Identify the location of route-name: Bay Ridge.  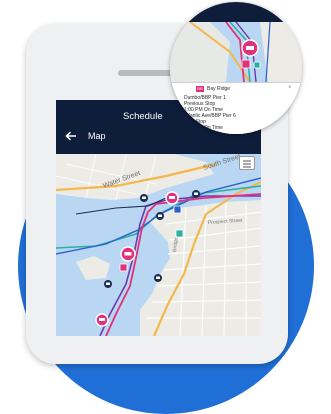
(219, 89).